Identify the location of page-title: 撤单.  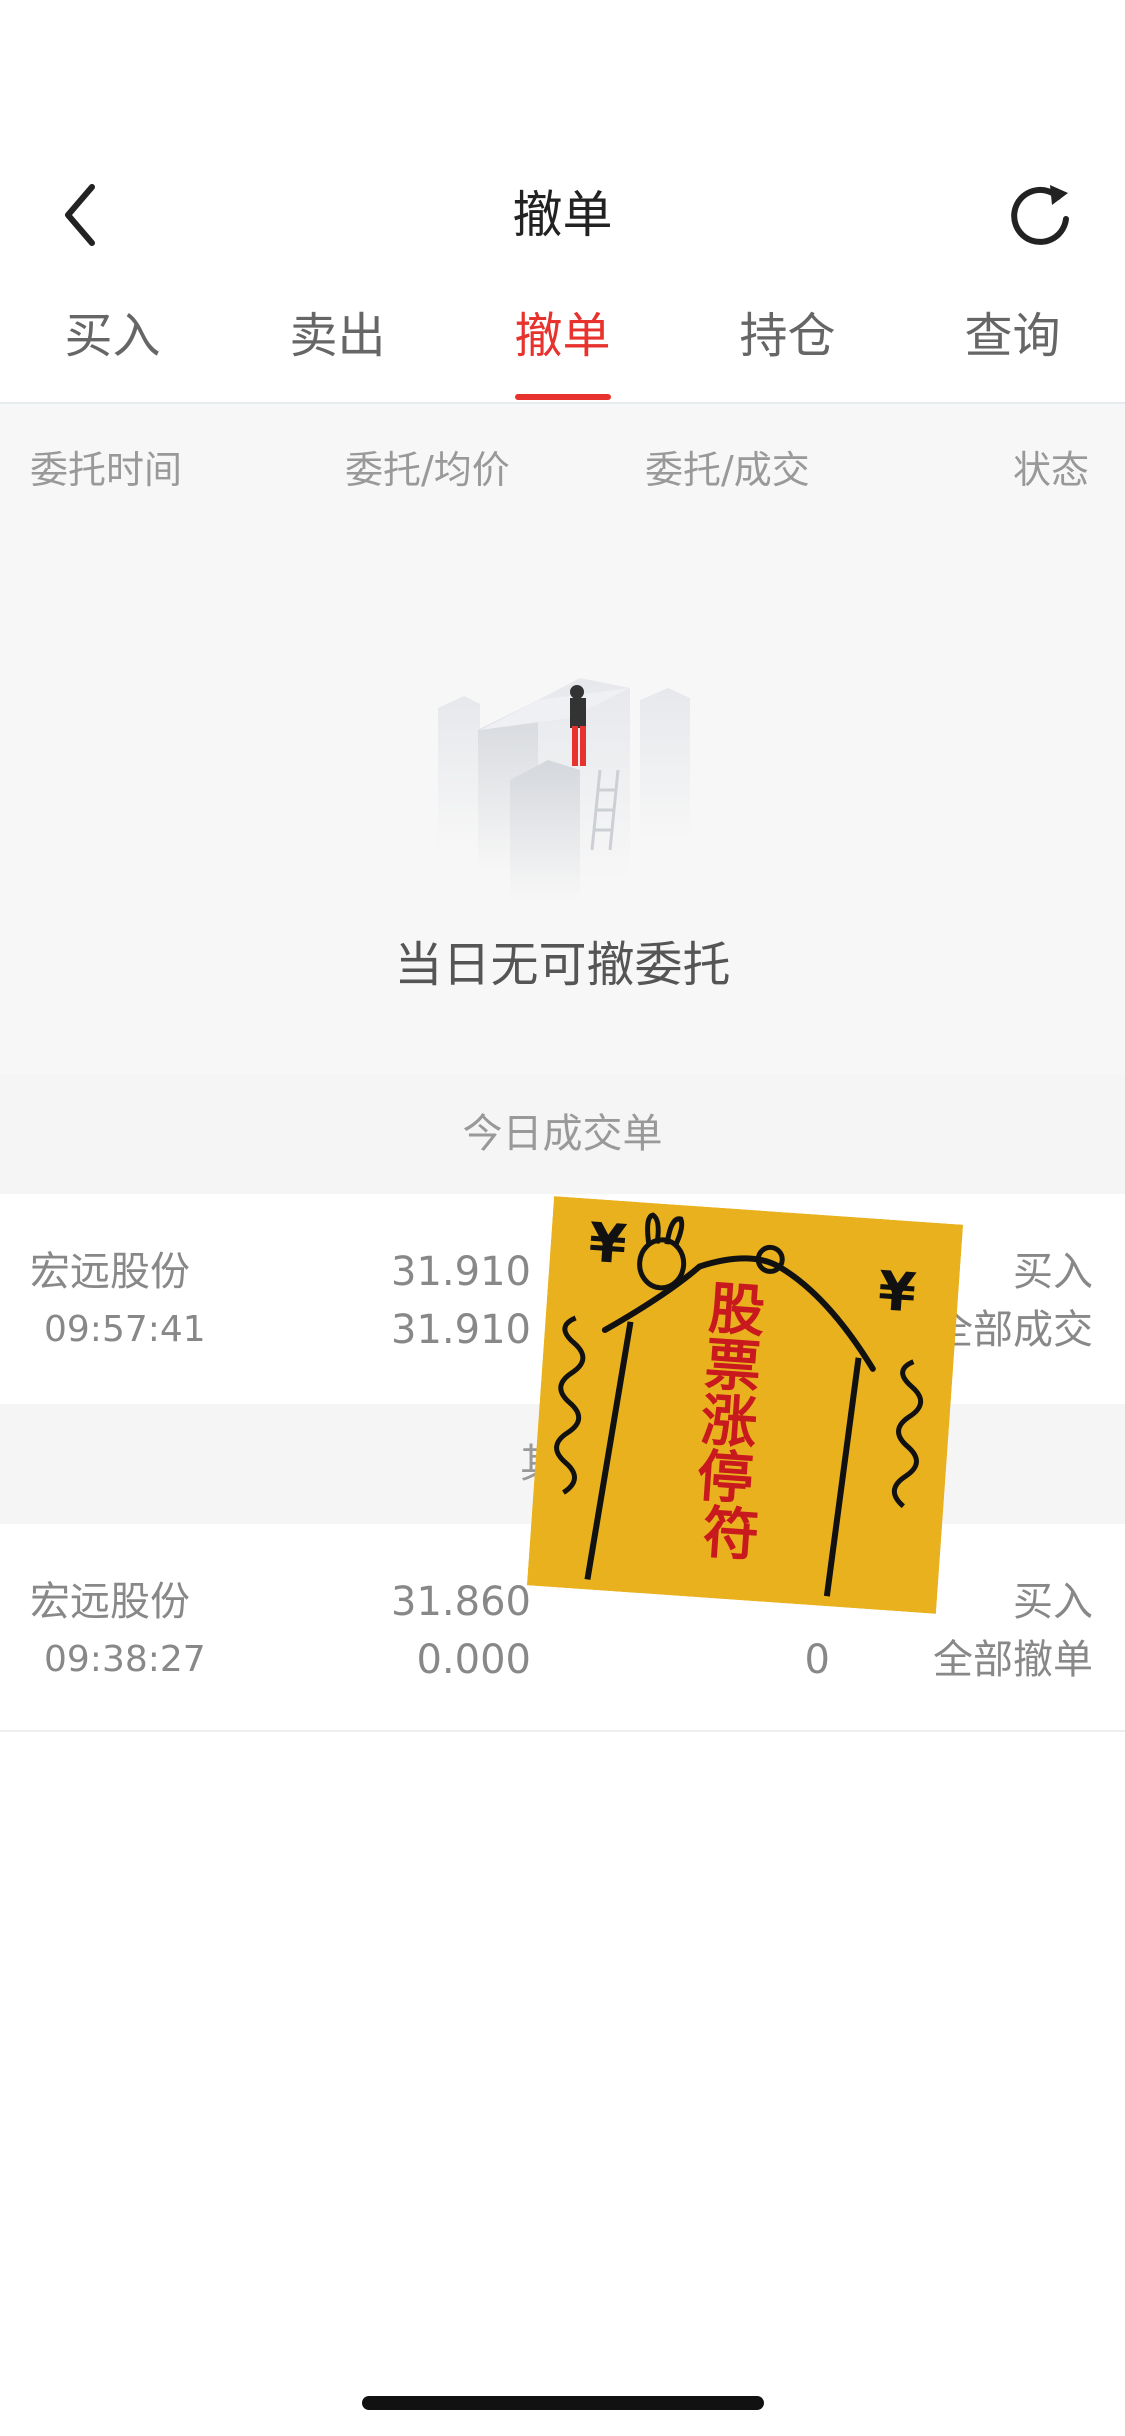
(562, 215).